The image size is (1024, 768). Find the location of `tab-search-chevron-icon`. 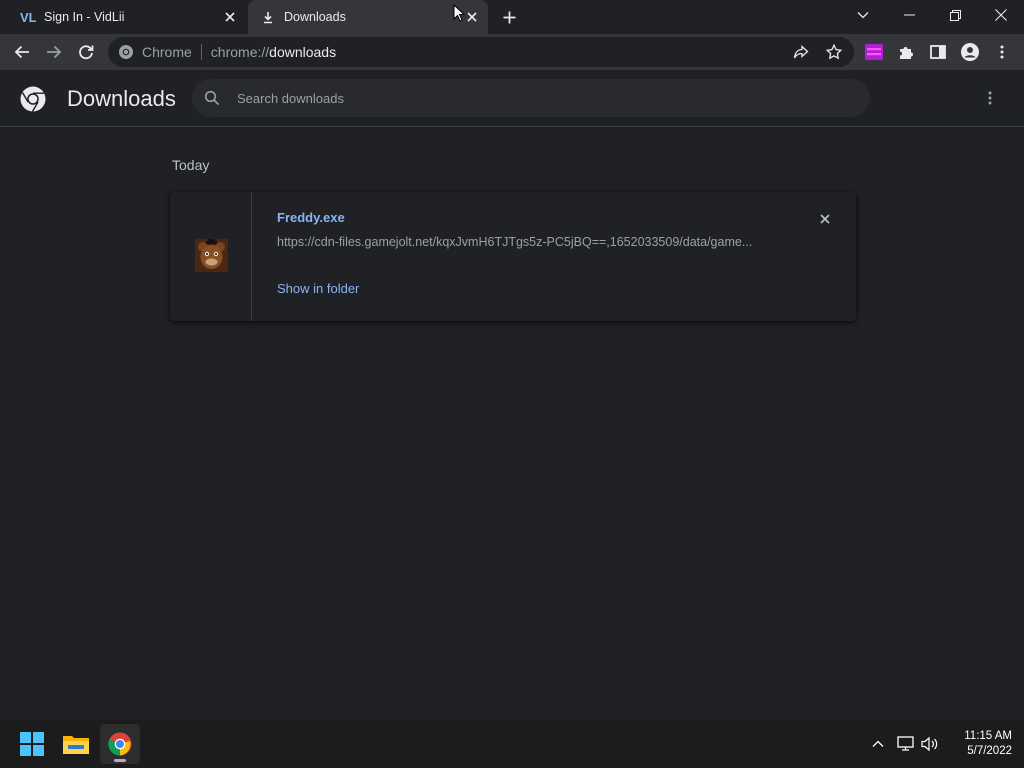

tab-search-chevron-icon is located at coordinates (863, 15).